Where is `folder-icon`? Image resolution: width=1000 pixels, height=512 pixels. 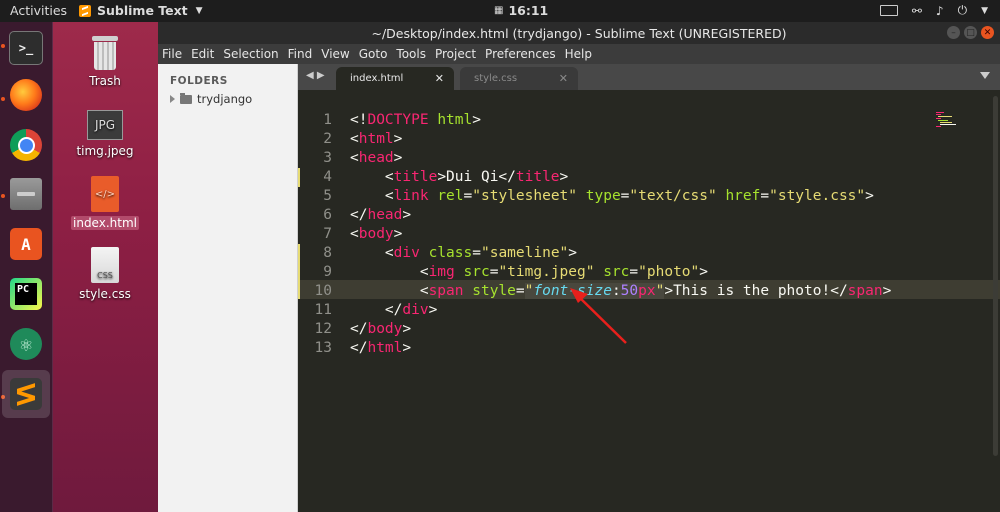 folder-icon is located at coordinates (186, 98).